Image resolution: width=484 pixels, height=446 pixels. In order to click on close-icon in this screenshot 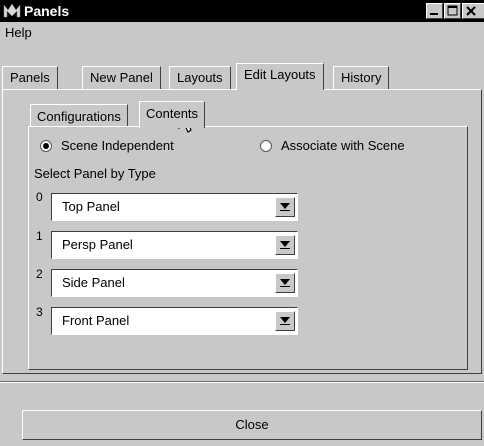, I will do `click(471, 11)`.